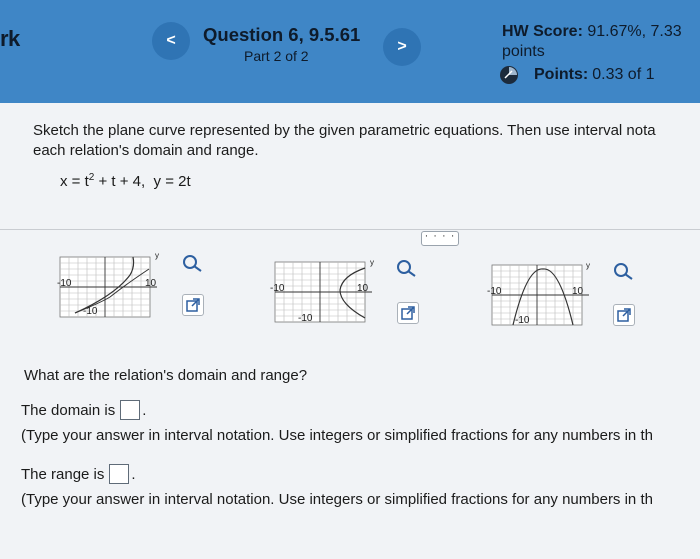 This screenshot has width=700, height=559. I want to click on graph-c-tick-bottom: -10, so click(522, 320).